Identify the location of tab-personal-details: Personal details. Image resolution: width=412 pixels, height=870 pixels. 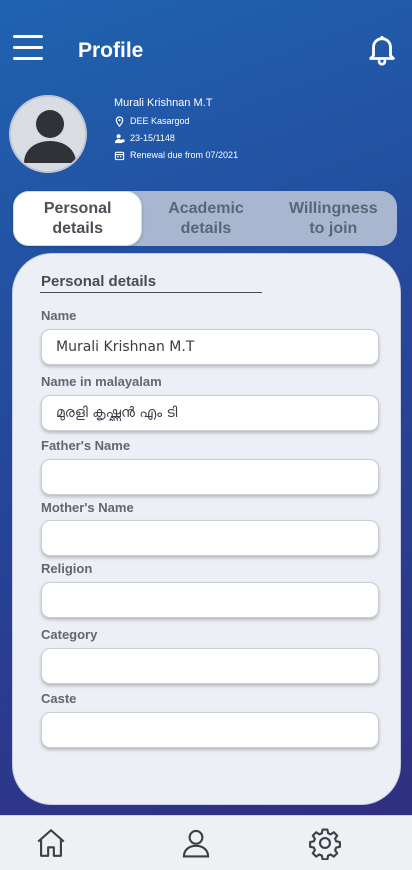
(78, 218).